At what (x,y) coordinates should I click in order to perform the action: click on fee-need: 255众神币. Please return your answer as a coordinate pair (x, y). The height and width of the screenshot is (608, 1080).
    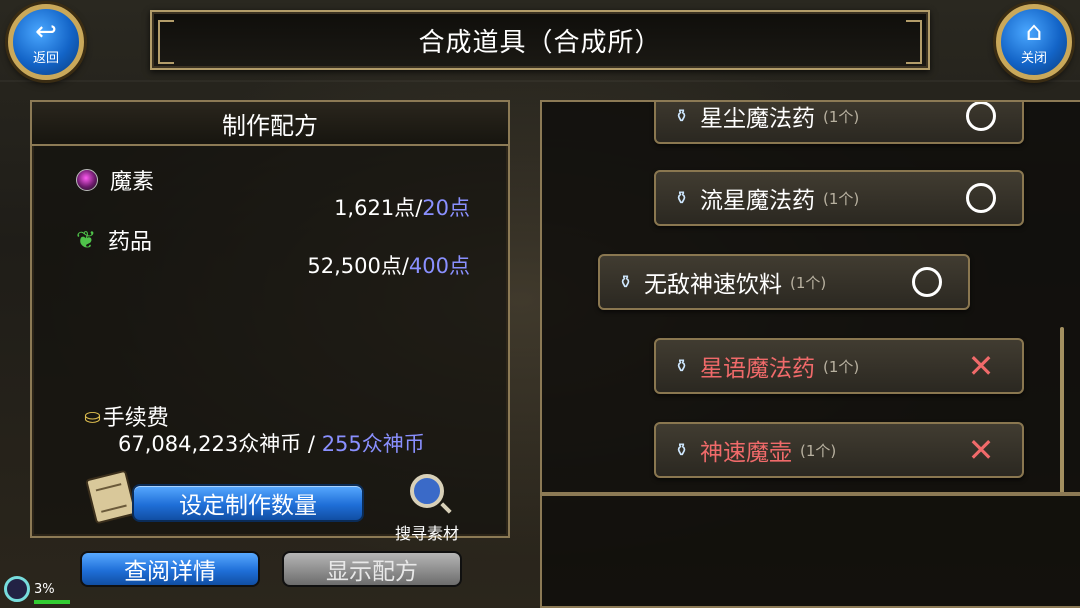
    Looking at the image, I should click on (373, 444).